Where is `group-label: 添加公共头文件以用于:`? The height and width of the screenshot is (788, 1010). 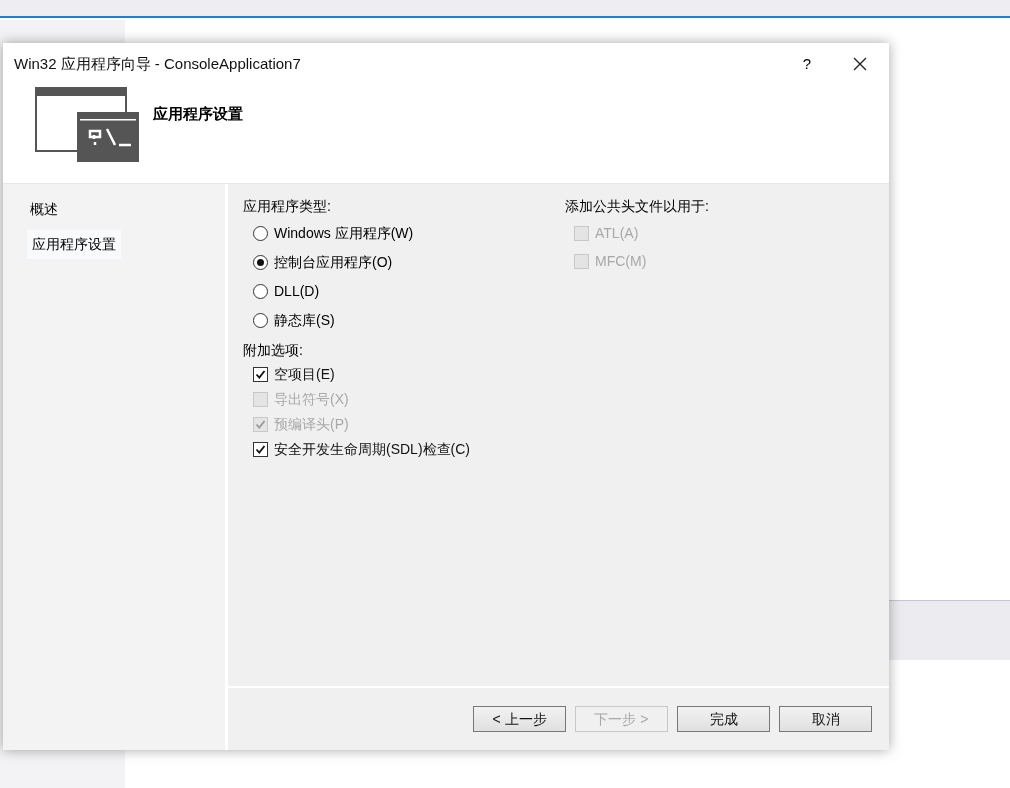 group-label: 添加公共头文件以用于: is located at coordinates (637, 206).